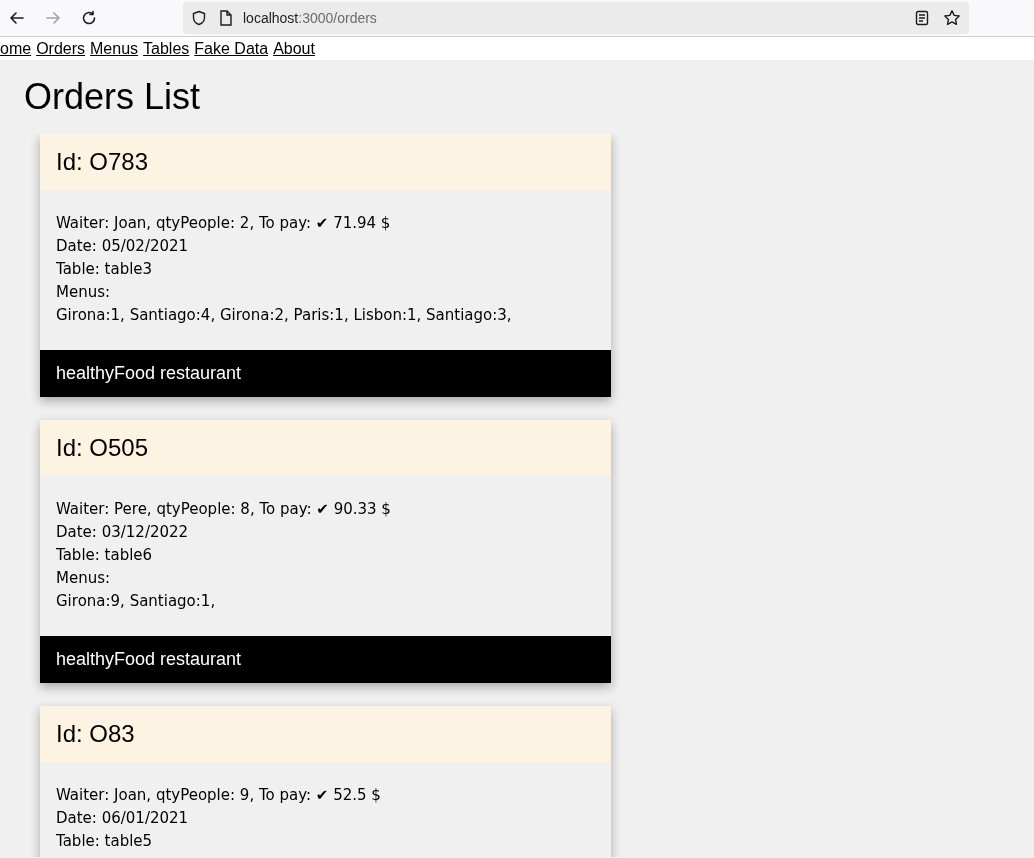  Describe the element at coordinates (122, 818) in the screenshot. I see `order-detail-line: Date: 06/01/2021` at that location.